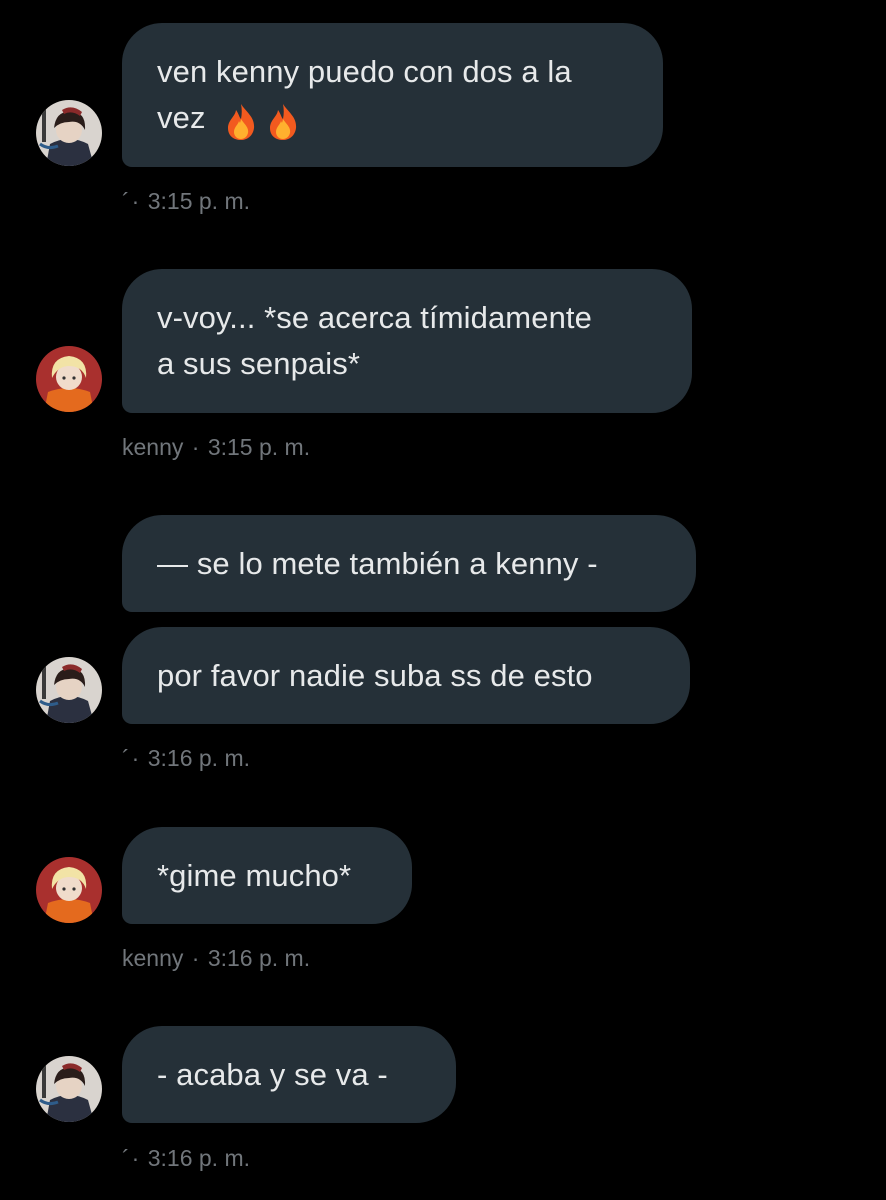 The width and height of the screenshot is (886, 1200). I want to click on message-text: — se lo mete también a kenny -, so click(377, 563).